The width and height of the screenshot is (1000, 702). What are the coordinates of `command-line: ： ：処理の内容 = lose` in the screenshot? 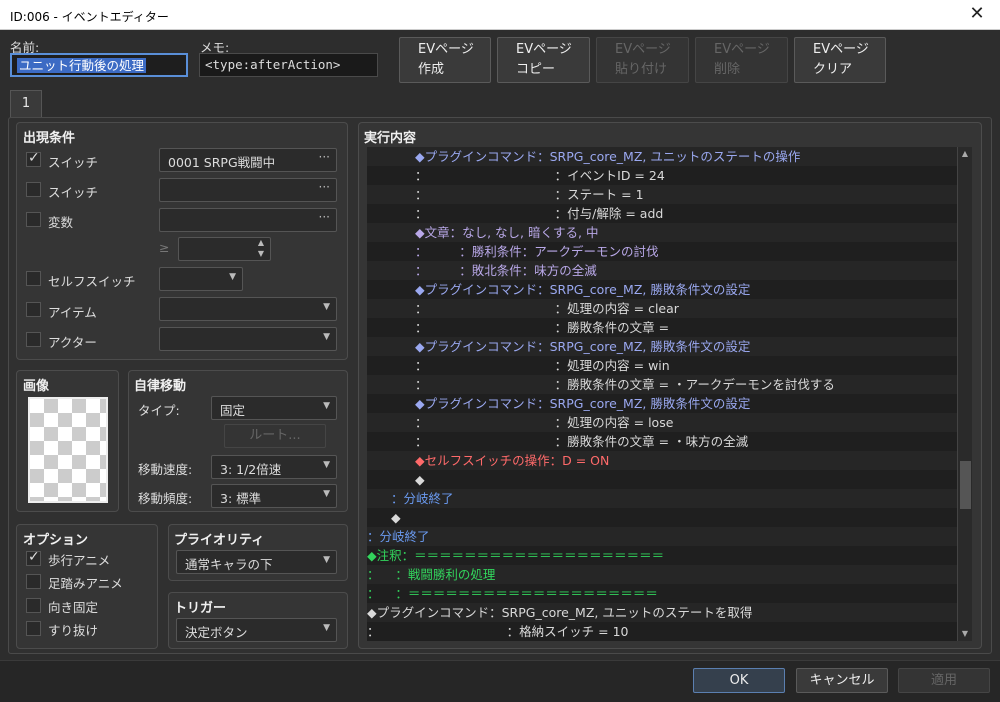 It's located at (662, 422).